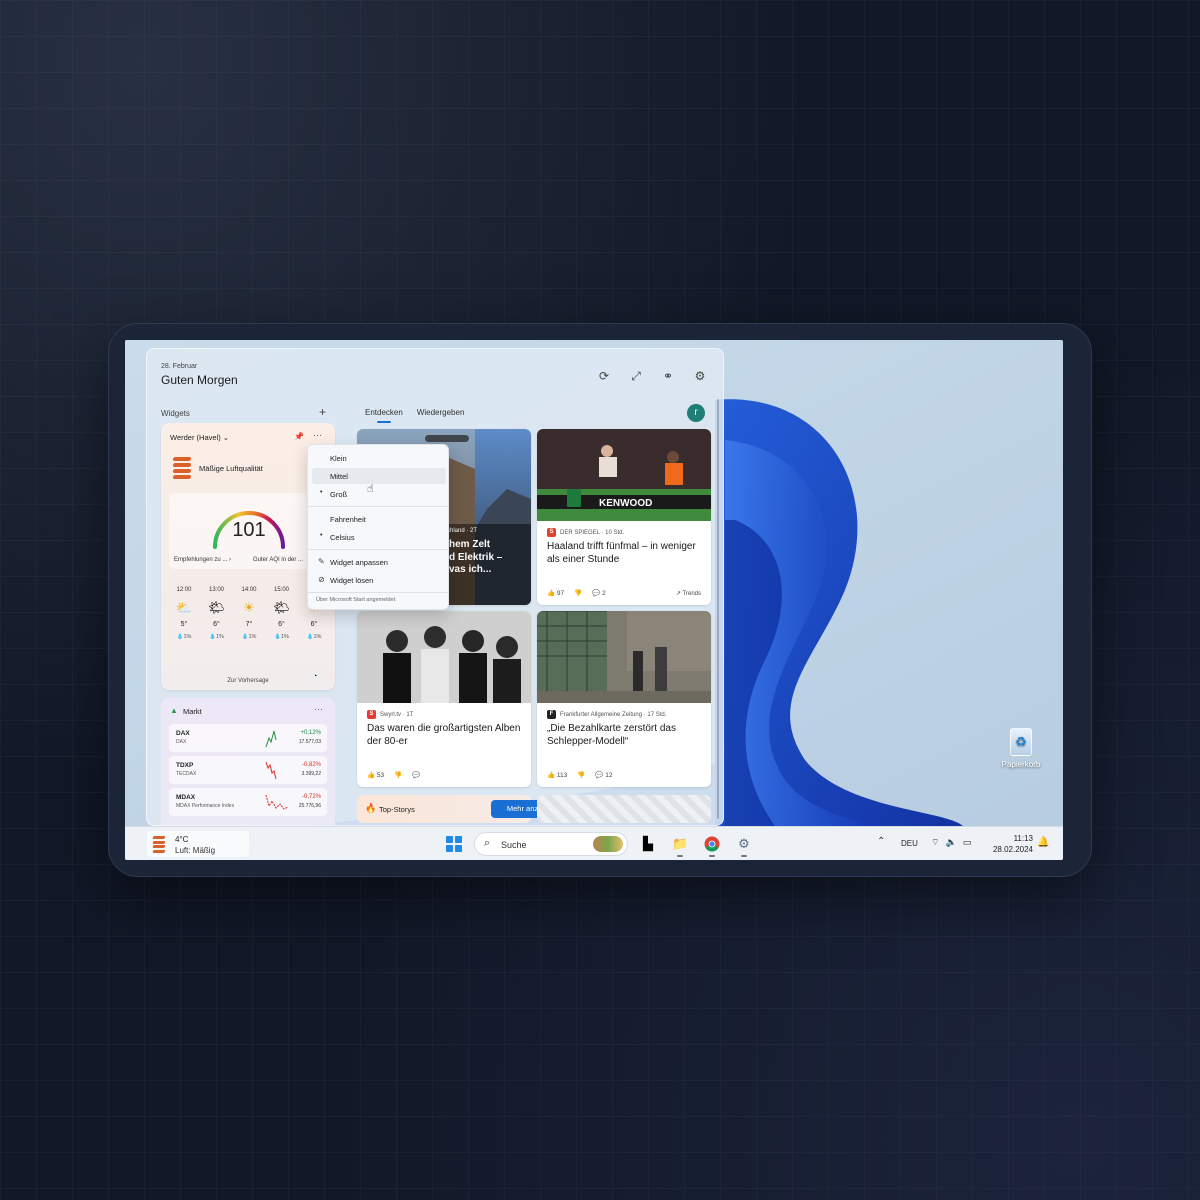 The height and width of the screenshot is (1200, 1200). Describe the element at coordinates (696, 413) in the screenshot. I see `avatar: r` at that location.